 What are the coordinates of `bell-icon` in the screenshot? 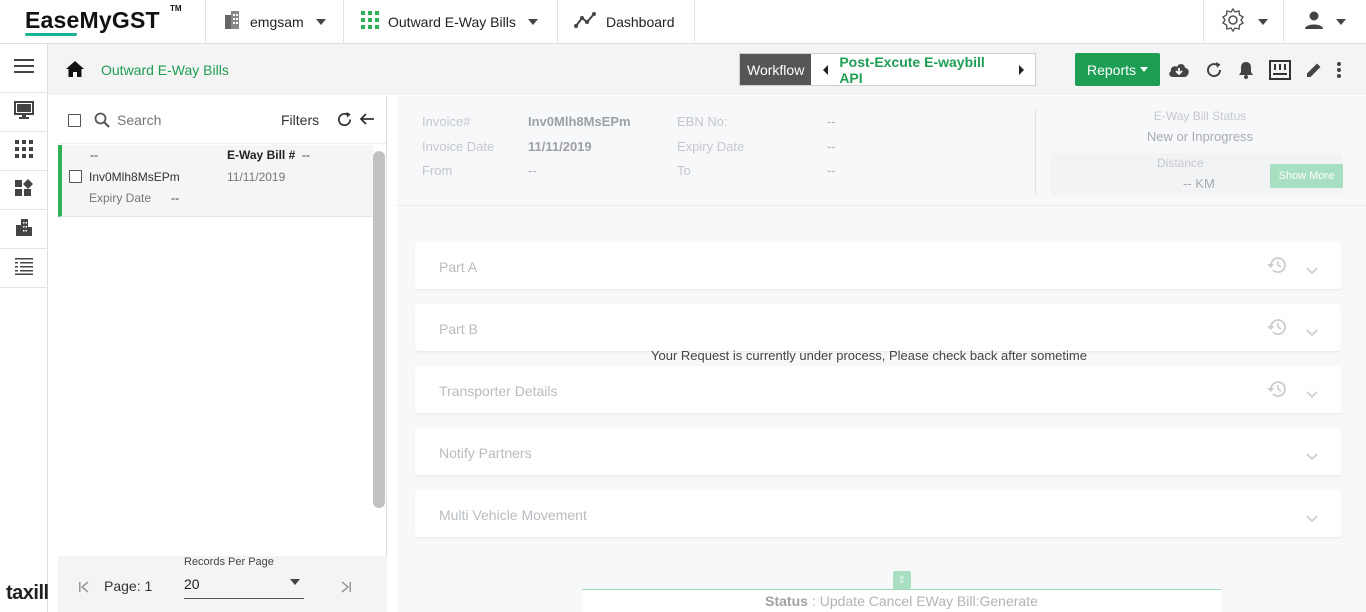 It's located at (1246, 70).